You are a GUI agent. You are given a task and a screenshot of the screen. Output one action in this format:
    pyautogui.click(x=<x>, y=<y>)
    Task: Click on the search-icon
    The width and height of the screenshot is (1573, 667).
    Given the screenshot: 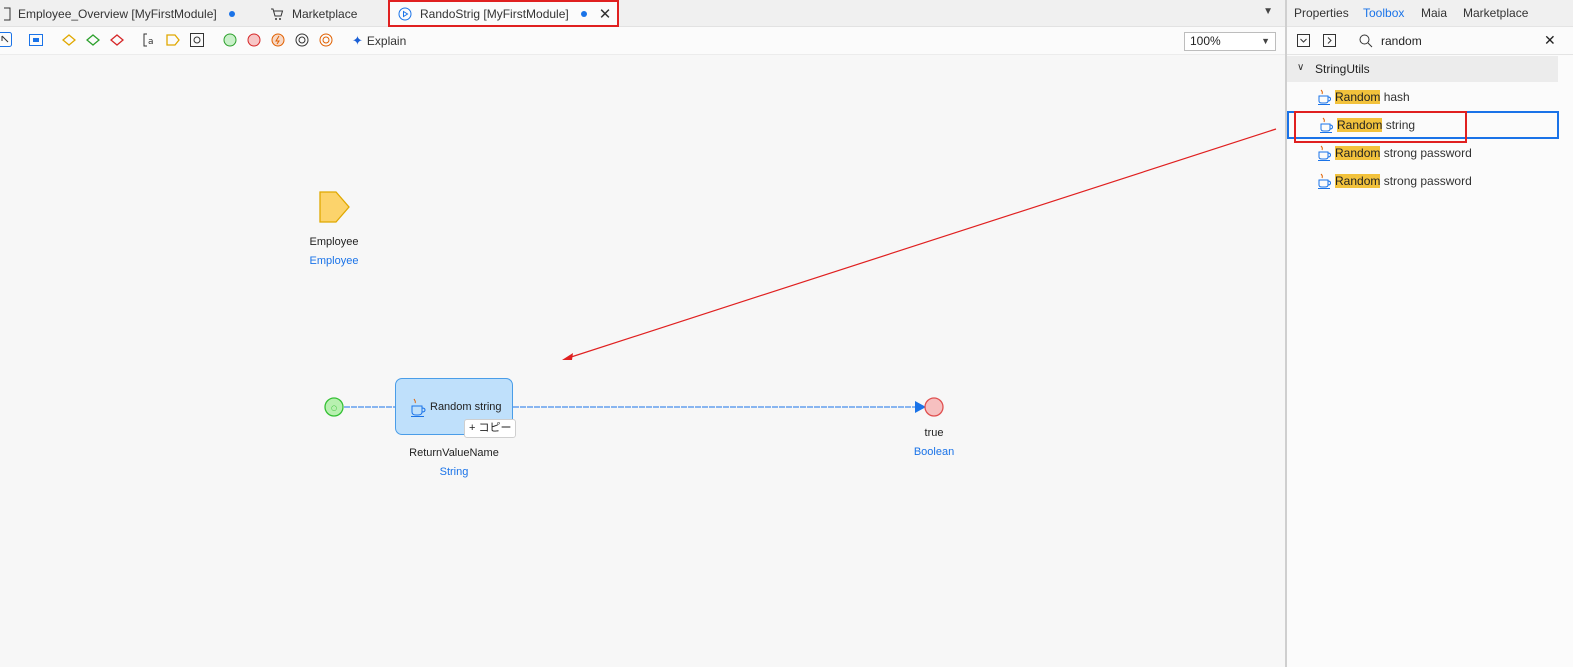 What is the action you would take?
    pyautogui.click(x=1366, y=41)
    